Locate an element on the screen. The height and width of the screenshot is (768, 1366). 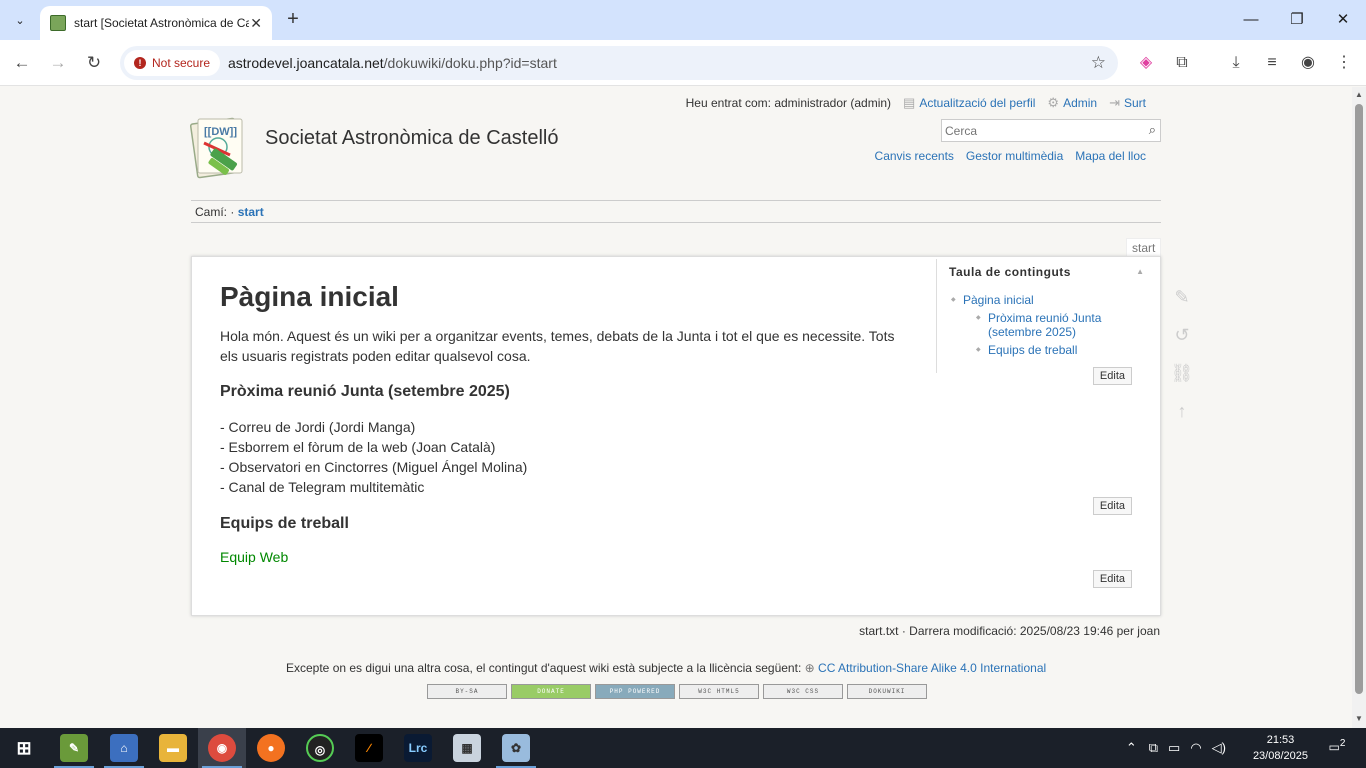
link-icon: ⛓ is located at coordinates (1182, 375).